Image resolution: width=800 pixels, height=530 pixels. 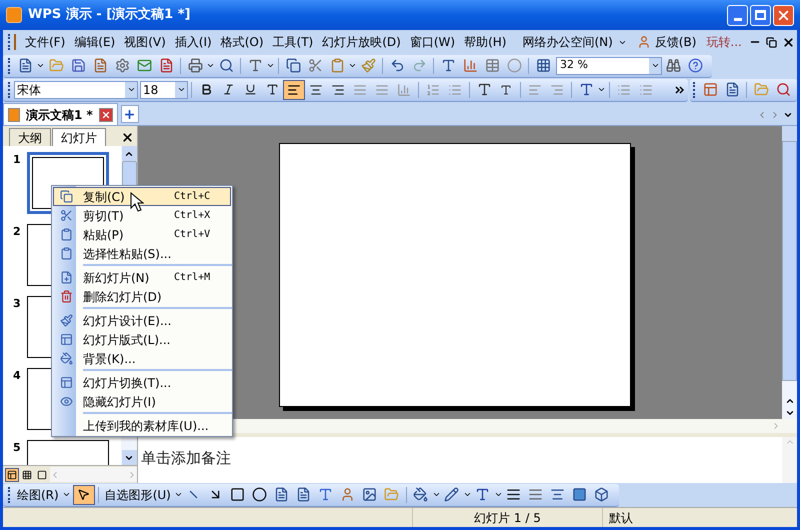 What do you see at coordinates (567, 42) in the screenshot?
I see `menu-item: 网络办公空间(N)` at bounding box center [567, 42].